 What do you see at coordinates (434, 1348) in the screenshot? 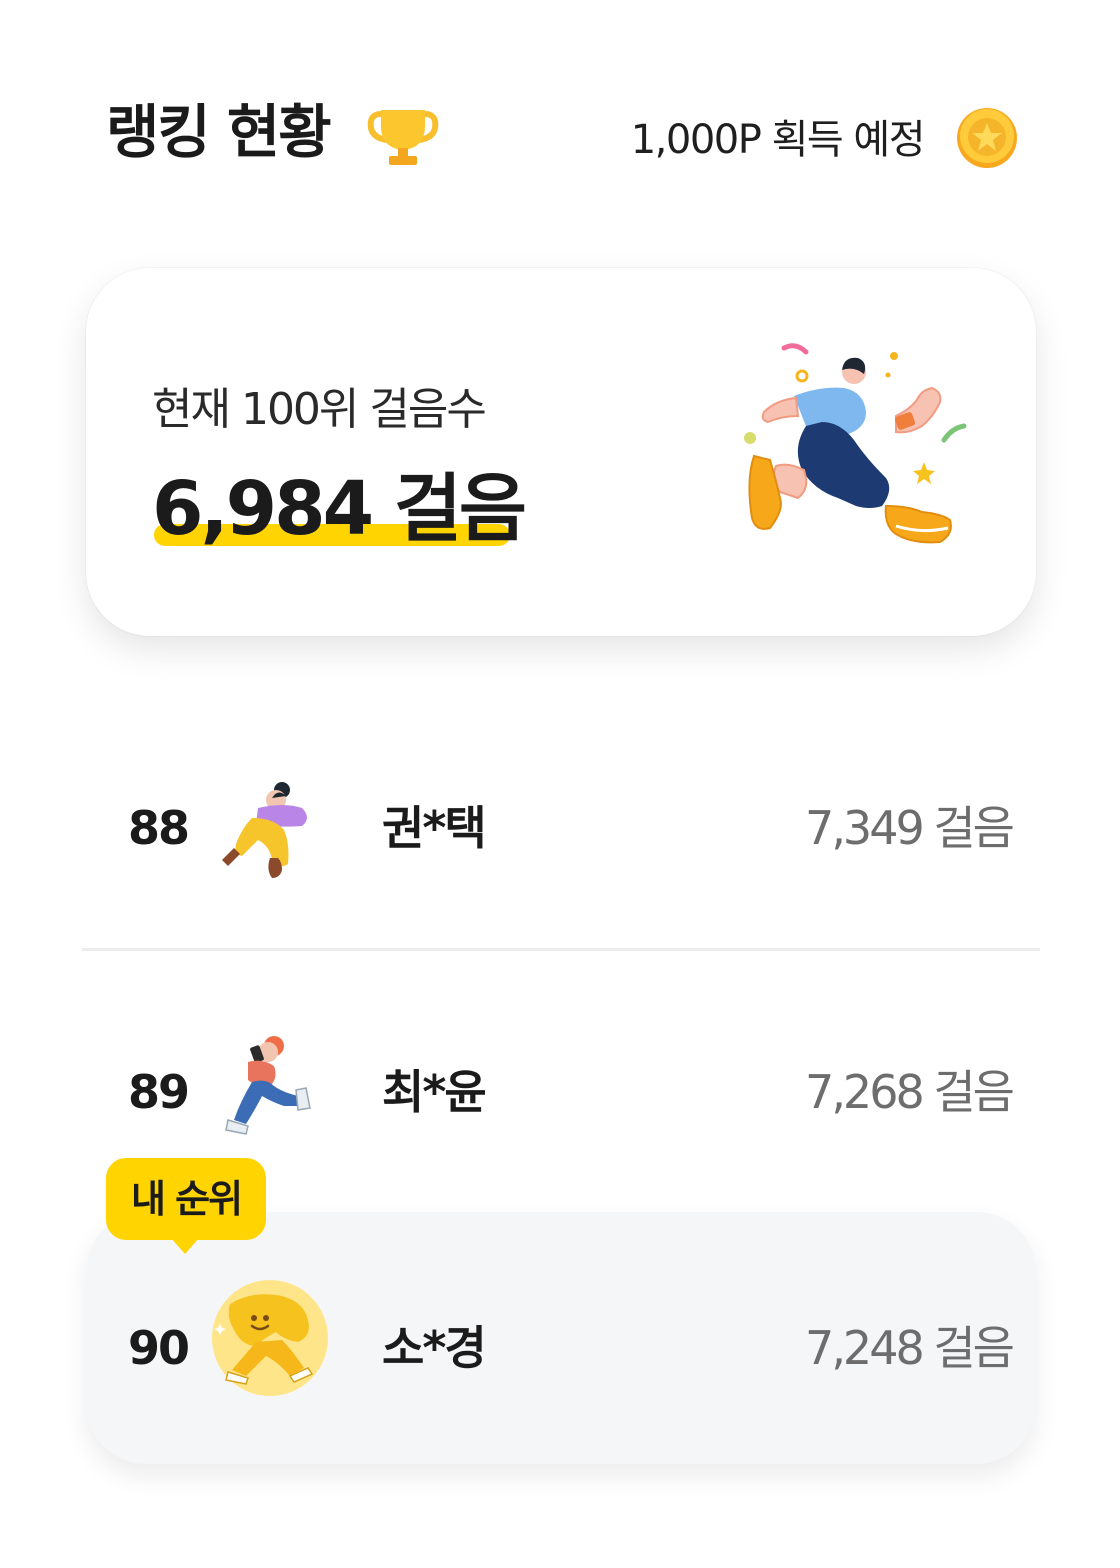
I see `user-name: 소*경` at bounding box center [434, 1348].